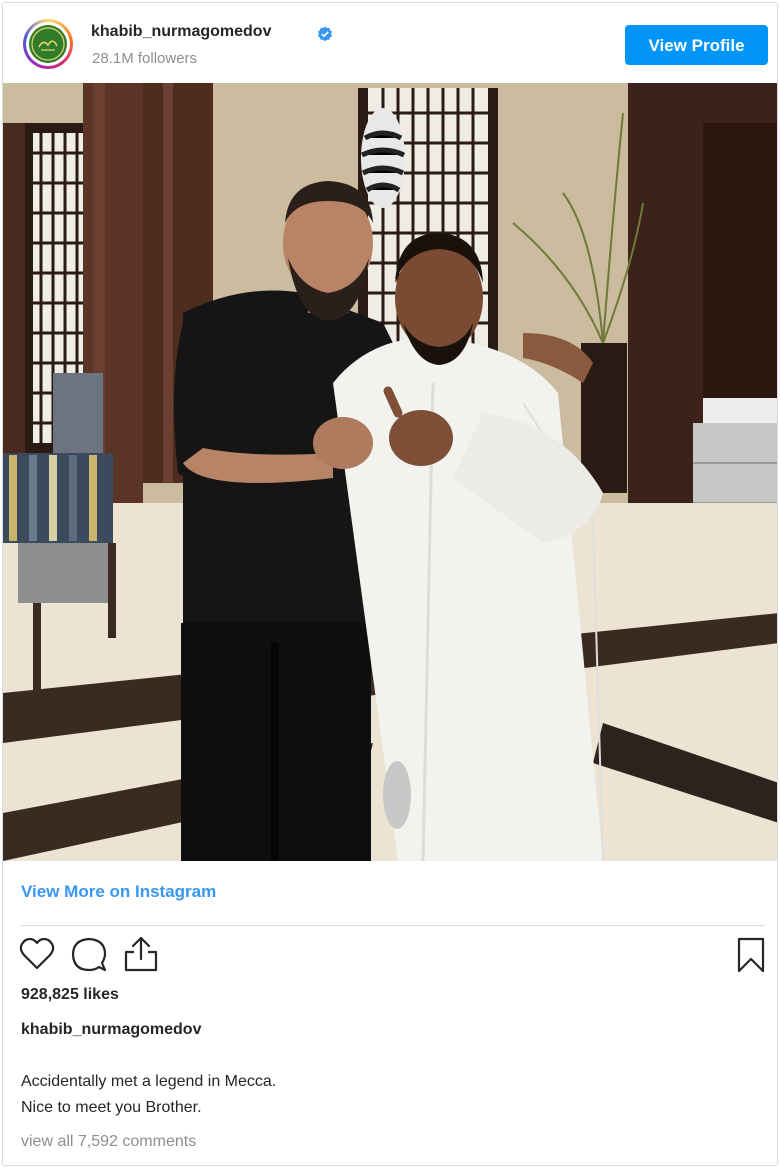 The width and height of the screenshot is (780, 1168). Describe the element at coordinates (751, 955) in the screenshot. I see `bookmark-icon` at that location.